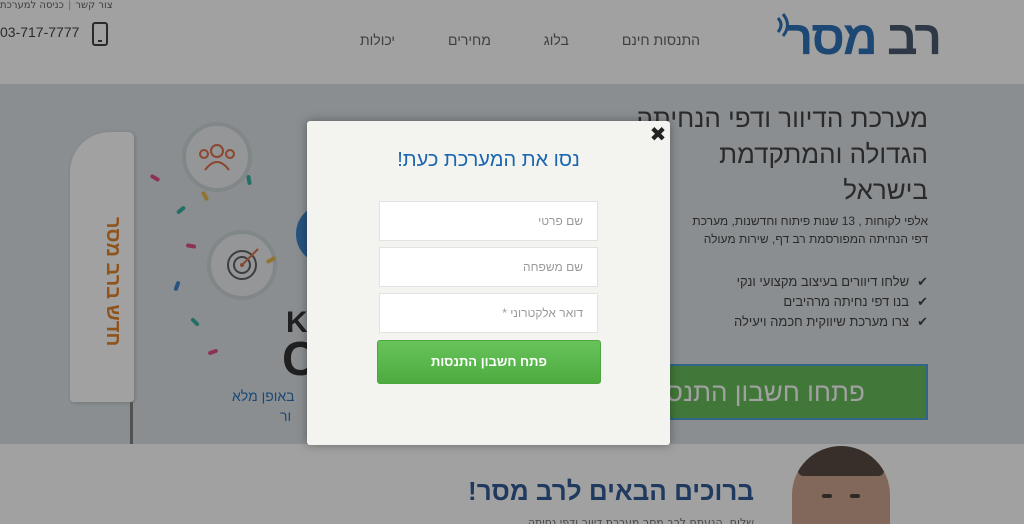 The width and height of the screenshot is (1024, 524). I want to click on close-icon: ✖, so click(658, 134).